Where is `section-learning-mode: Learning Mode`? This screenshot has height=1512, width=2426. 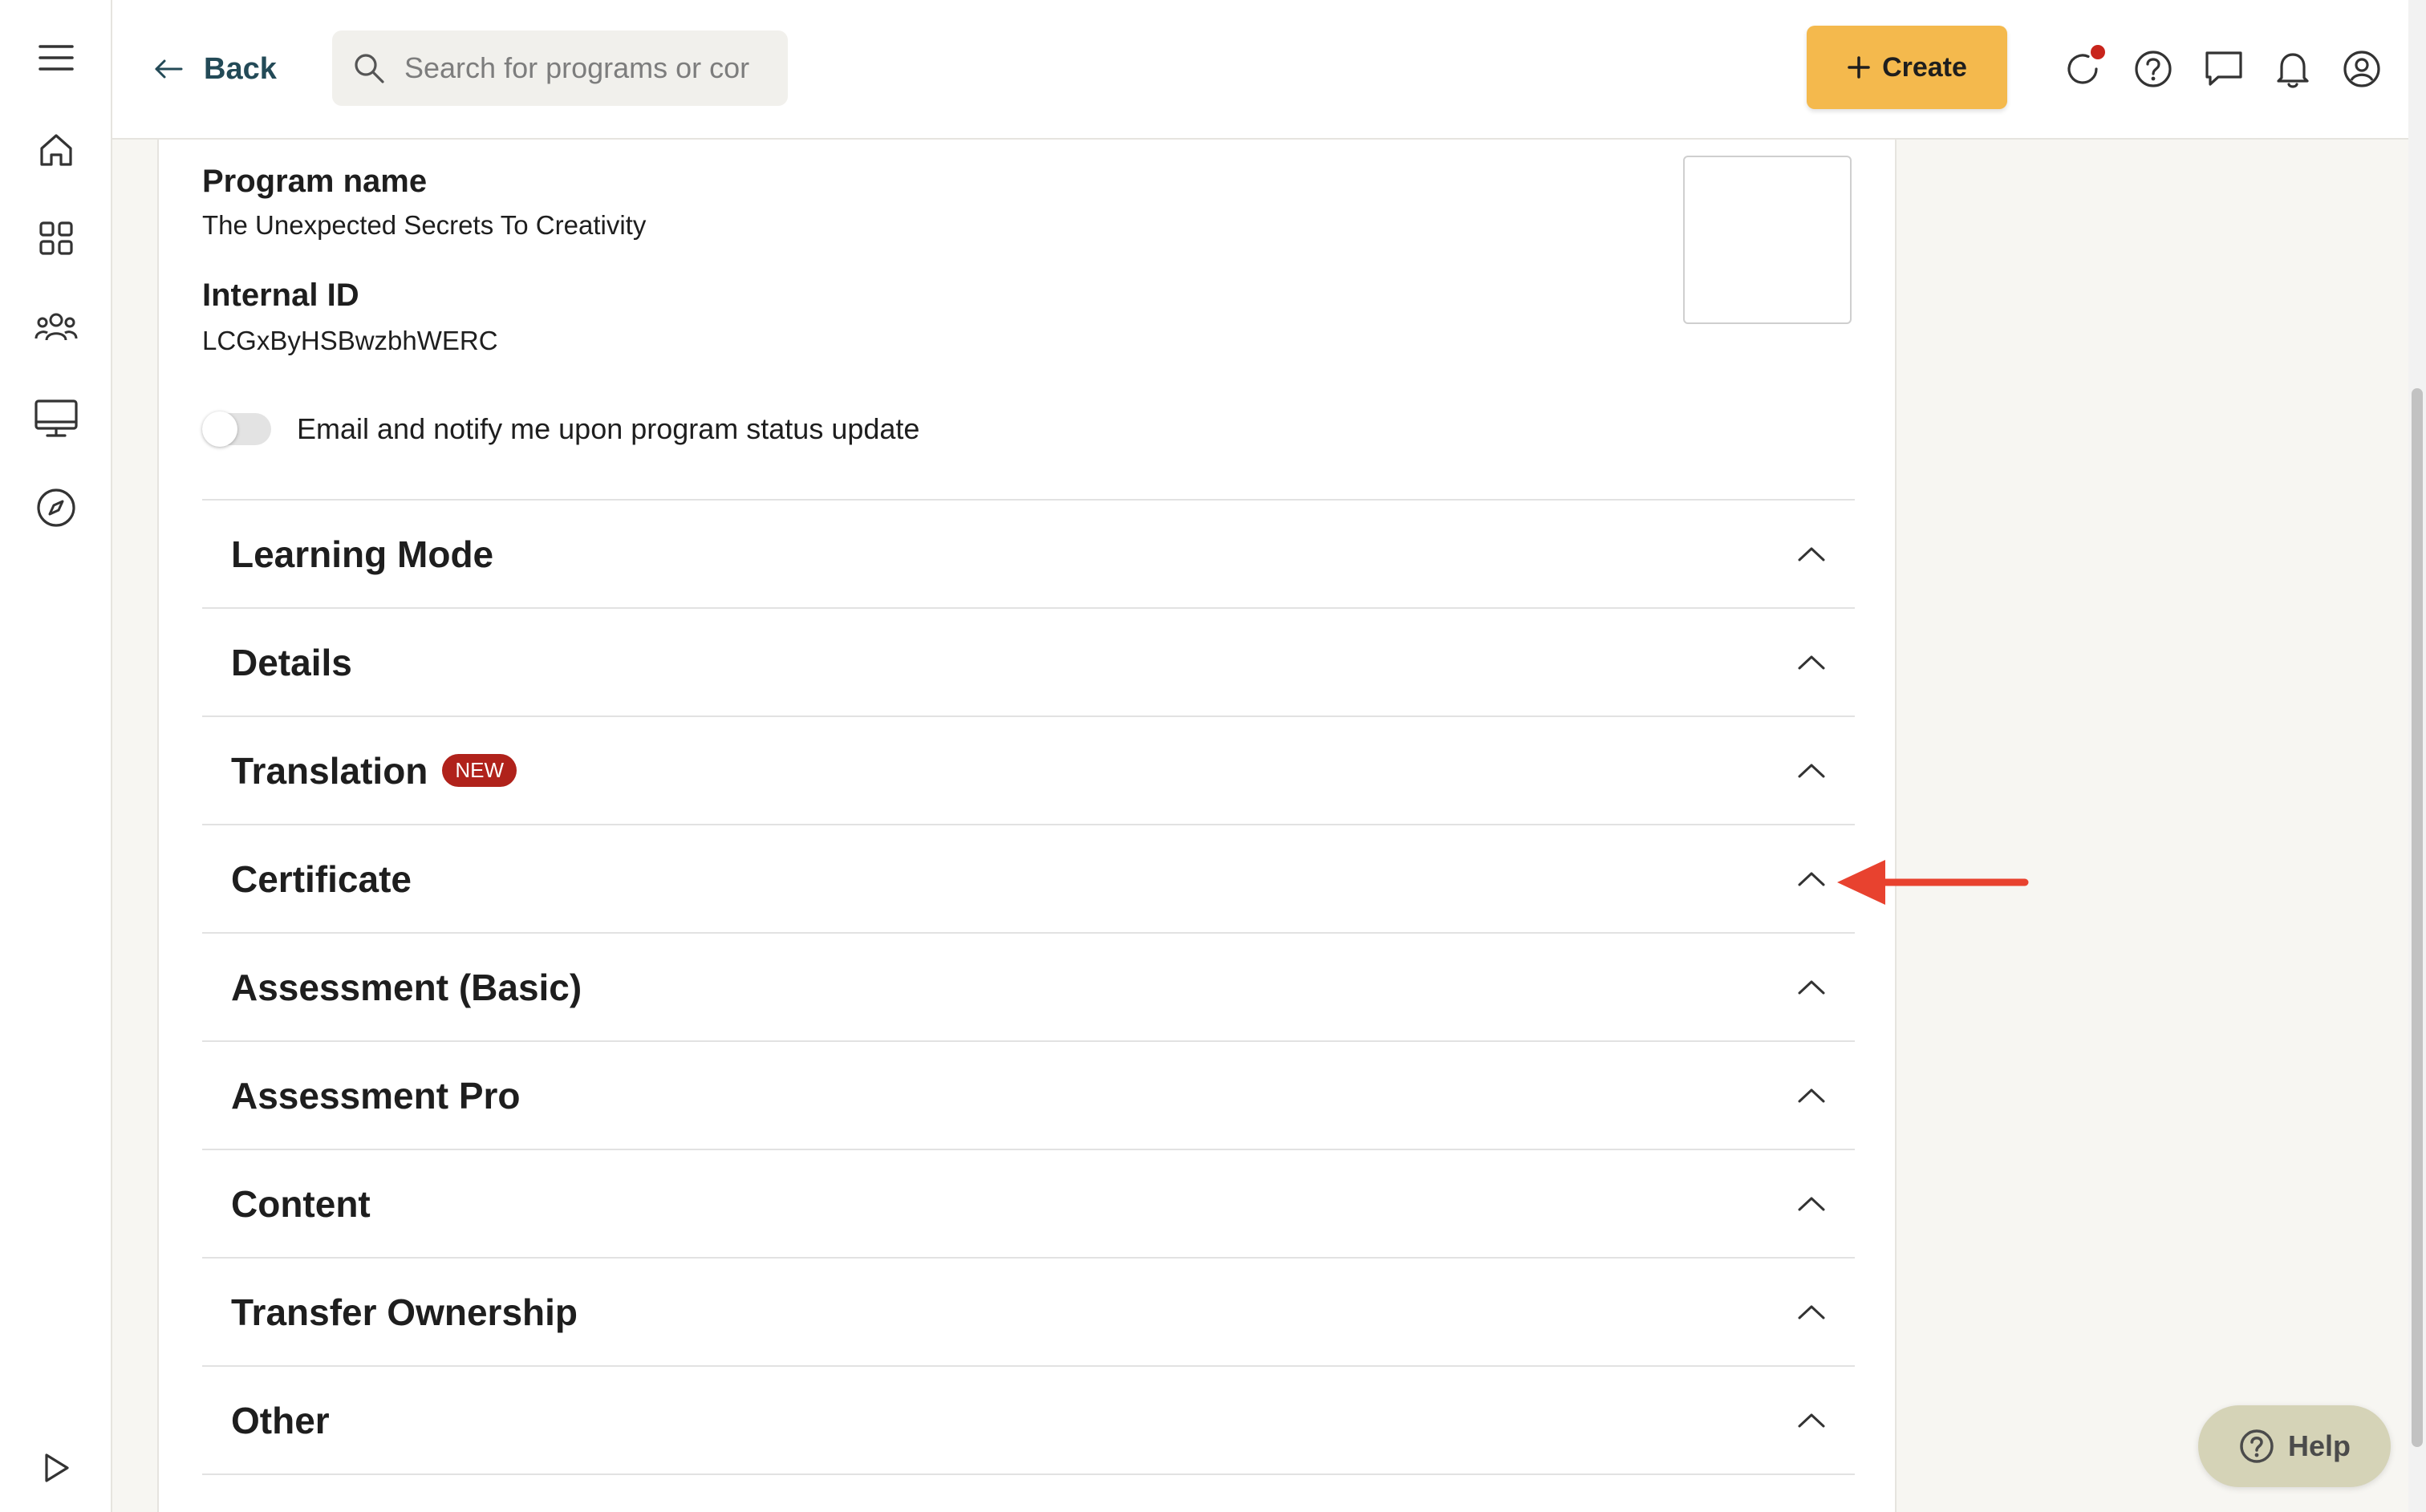 section-learning-mode: Learning Mode is located at coordinates (1028, 555).